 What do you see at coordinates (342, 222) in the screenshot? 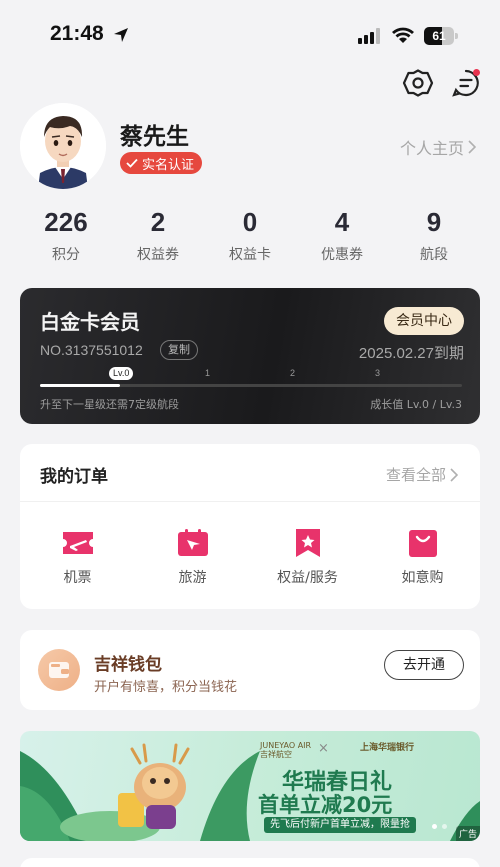
I see `stat-value: 4` at bounding box center [342, 222].